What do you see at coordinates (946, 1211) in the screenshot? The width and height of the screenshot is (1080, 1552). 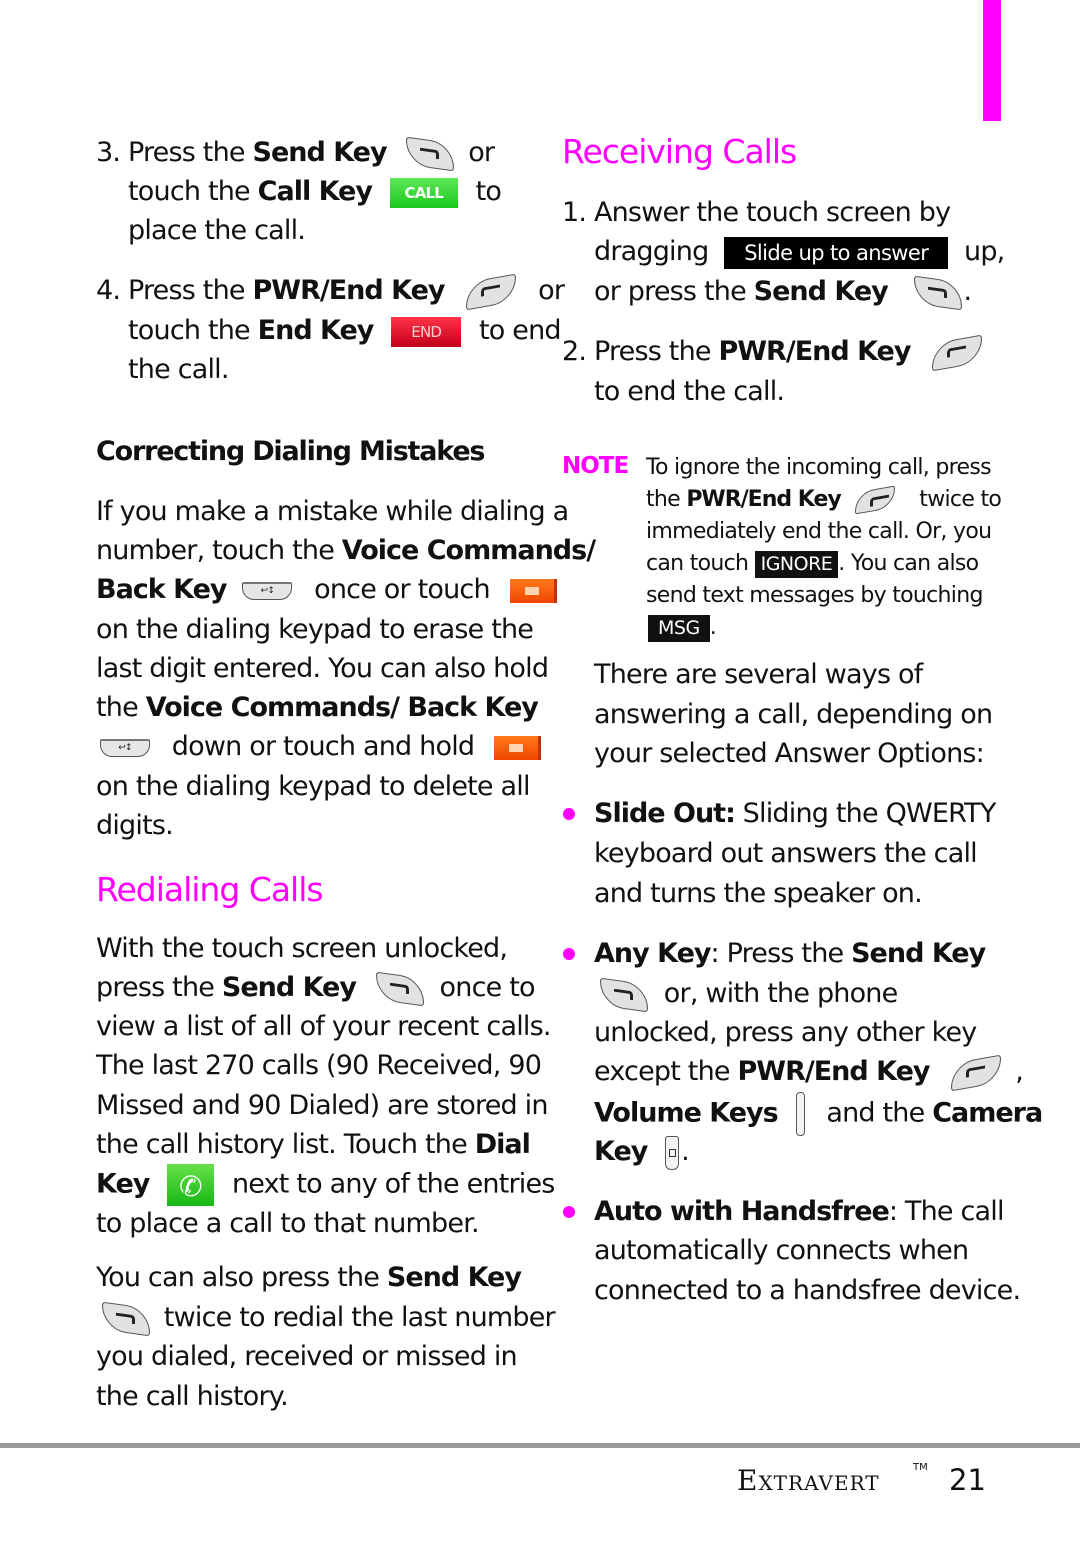 I see `text: : The call` at bounding box center [946, 1211].